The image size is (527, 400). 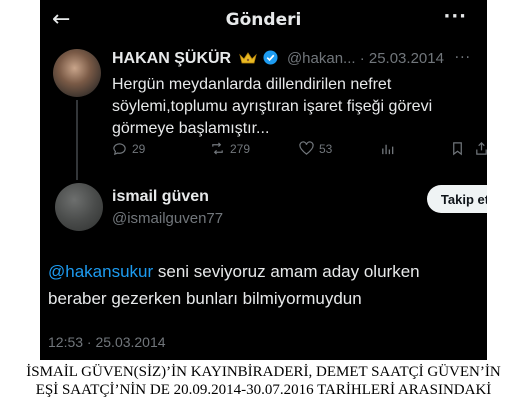 What do you see at coordinates (463, 58) in the screenshot?
I see `post-more-icon: ···` at bounding box center [463, 58].